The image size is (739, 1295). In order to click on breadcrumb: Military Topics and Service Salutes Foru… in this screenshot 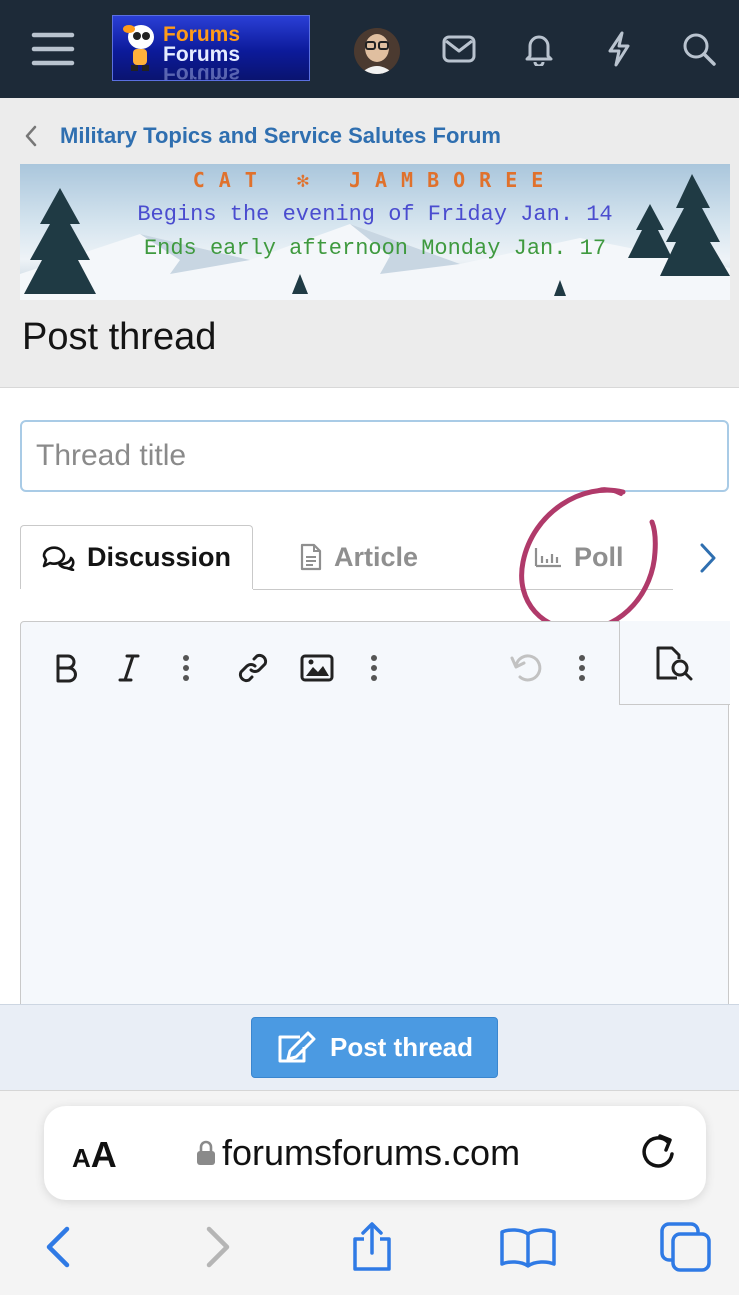, I will do `click(262, 136)`.